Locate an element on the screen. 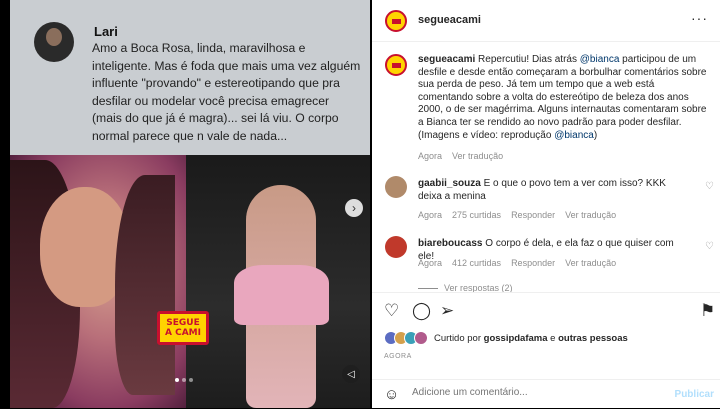 Image resolution: width=720 pixels, height=409 pixels. segue-a-cami-watermark: SEGUE A CAMI is located at coordinates (183, 328).